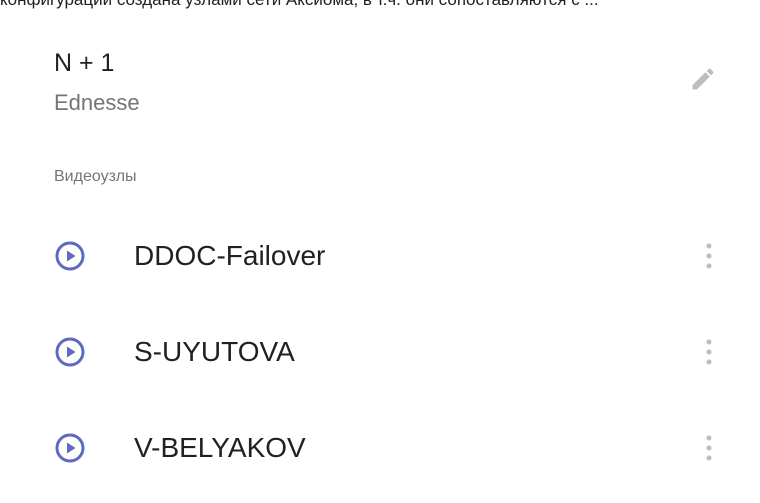 Image resolution: width=760 pixels, height=503 pixels. I want to click on node-label: V-BELYAKOV, so click(220, 447).